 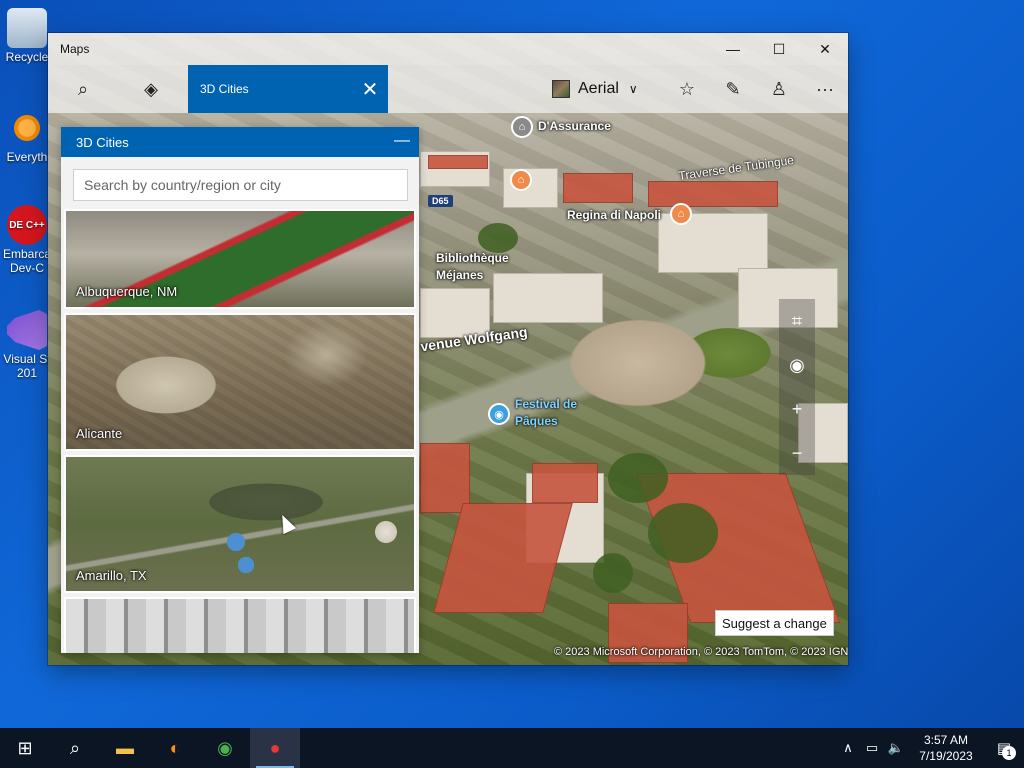 What do you see at coordinates (448, 49) in the screenshot?
I see `title-bar: Maps — ☐ ✕` at bounding box center [448, 49].